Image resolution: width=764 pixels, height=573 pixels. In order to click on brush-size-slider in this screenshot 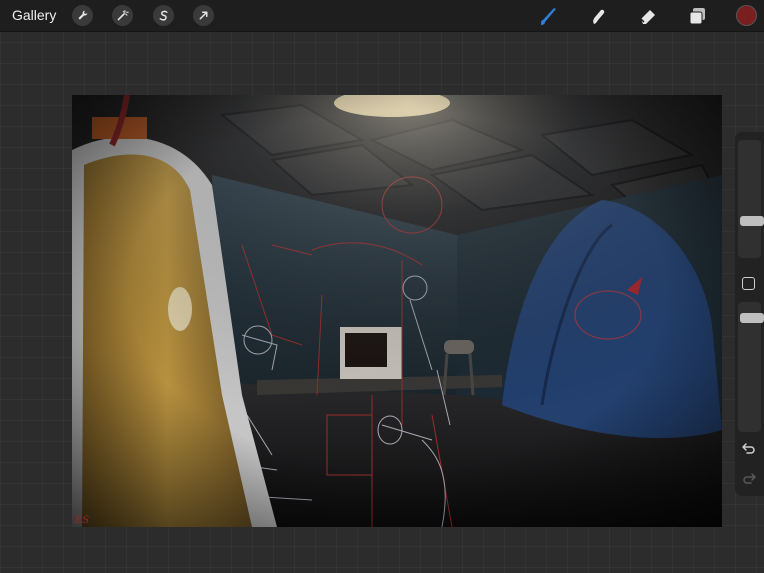, I will do `click(751, 199)`.